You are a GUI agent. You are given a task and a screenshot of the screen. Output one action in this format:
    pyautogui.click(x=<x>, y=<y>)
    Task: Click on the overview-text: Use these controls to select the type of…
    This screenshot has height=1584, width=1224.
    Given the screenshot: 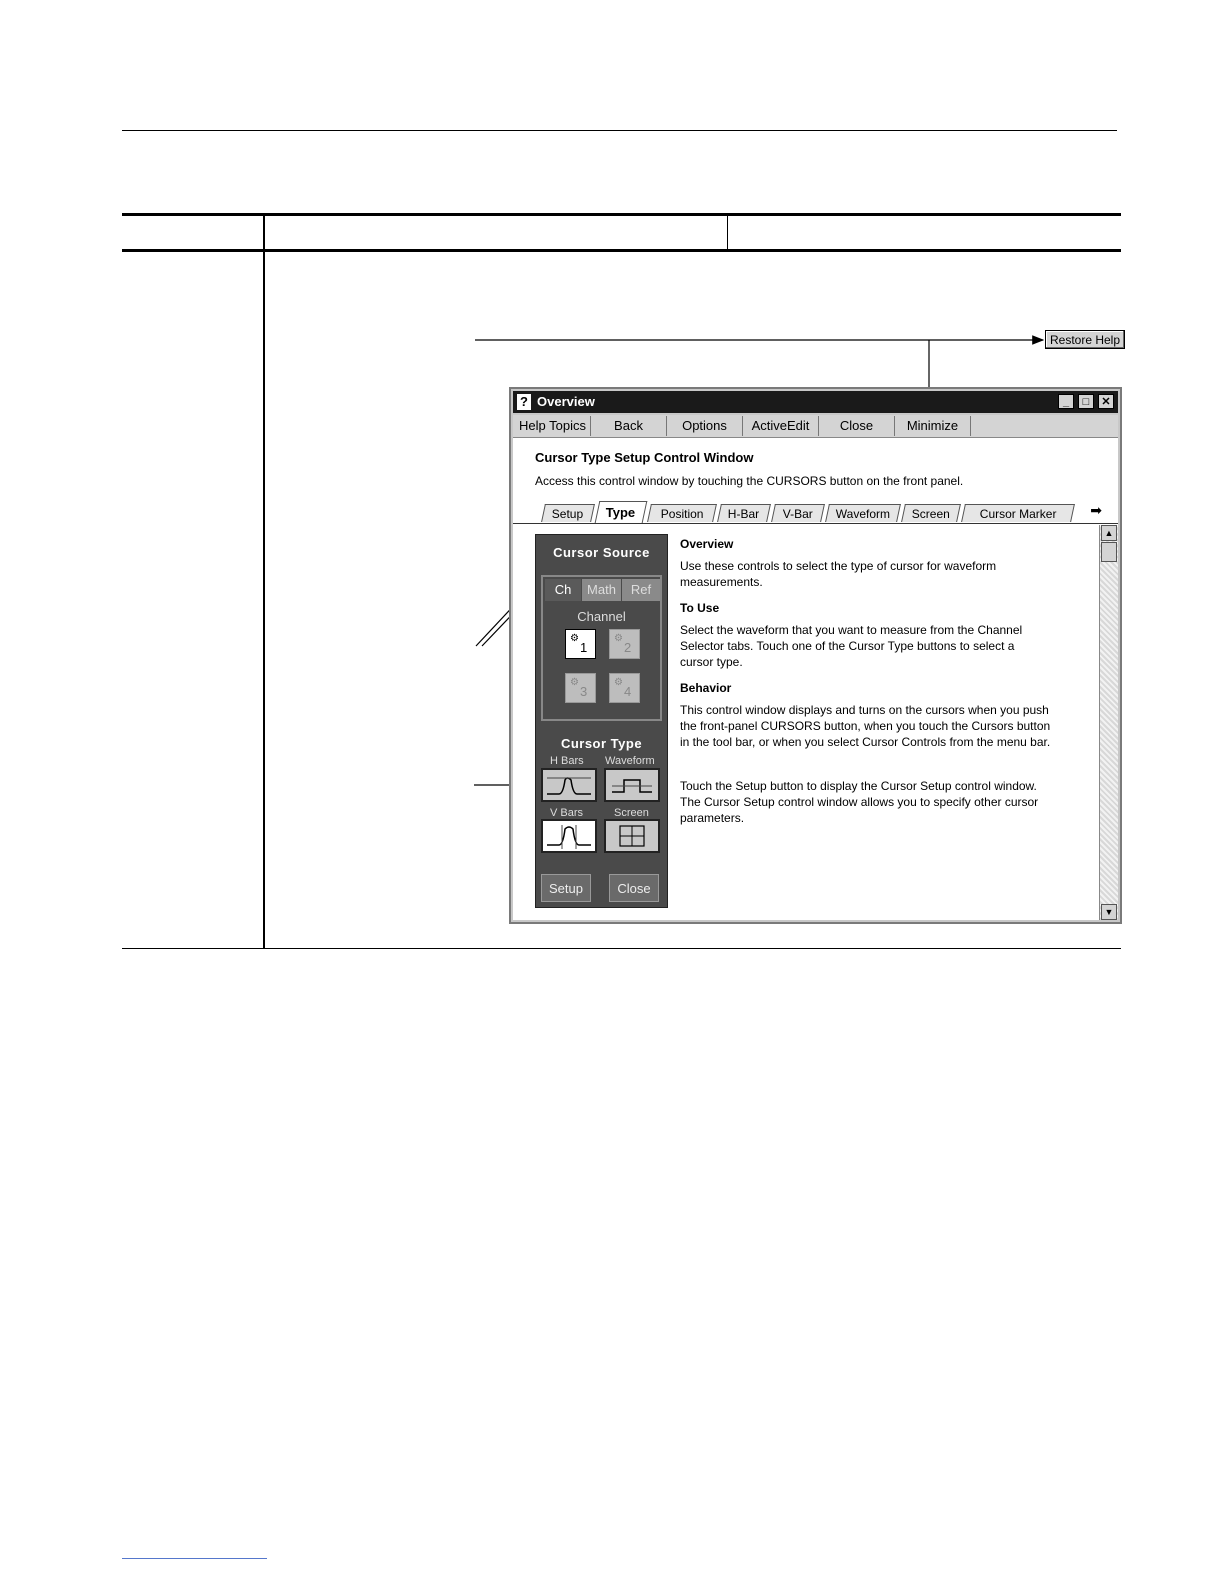 What is the action you would take?
    pyautogui.click(x=838, y=574)
    